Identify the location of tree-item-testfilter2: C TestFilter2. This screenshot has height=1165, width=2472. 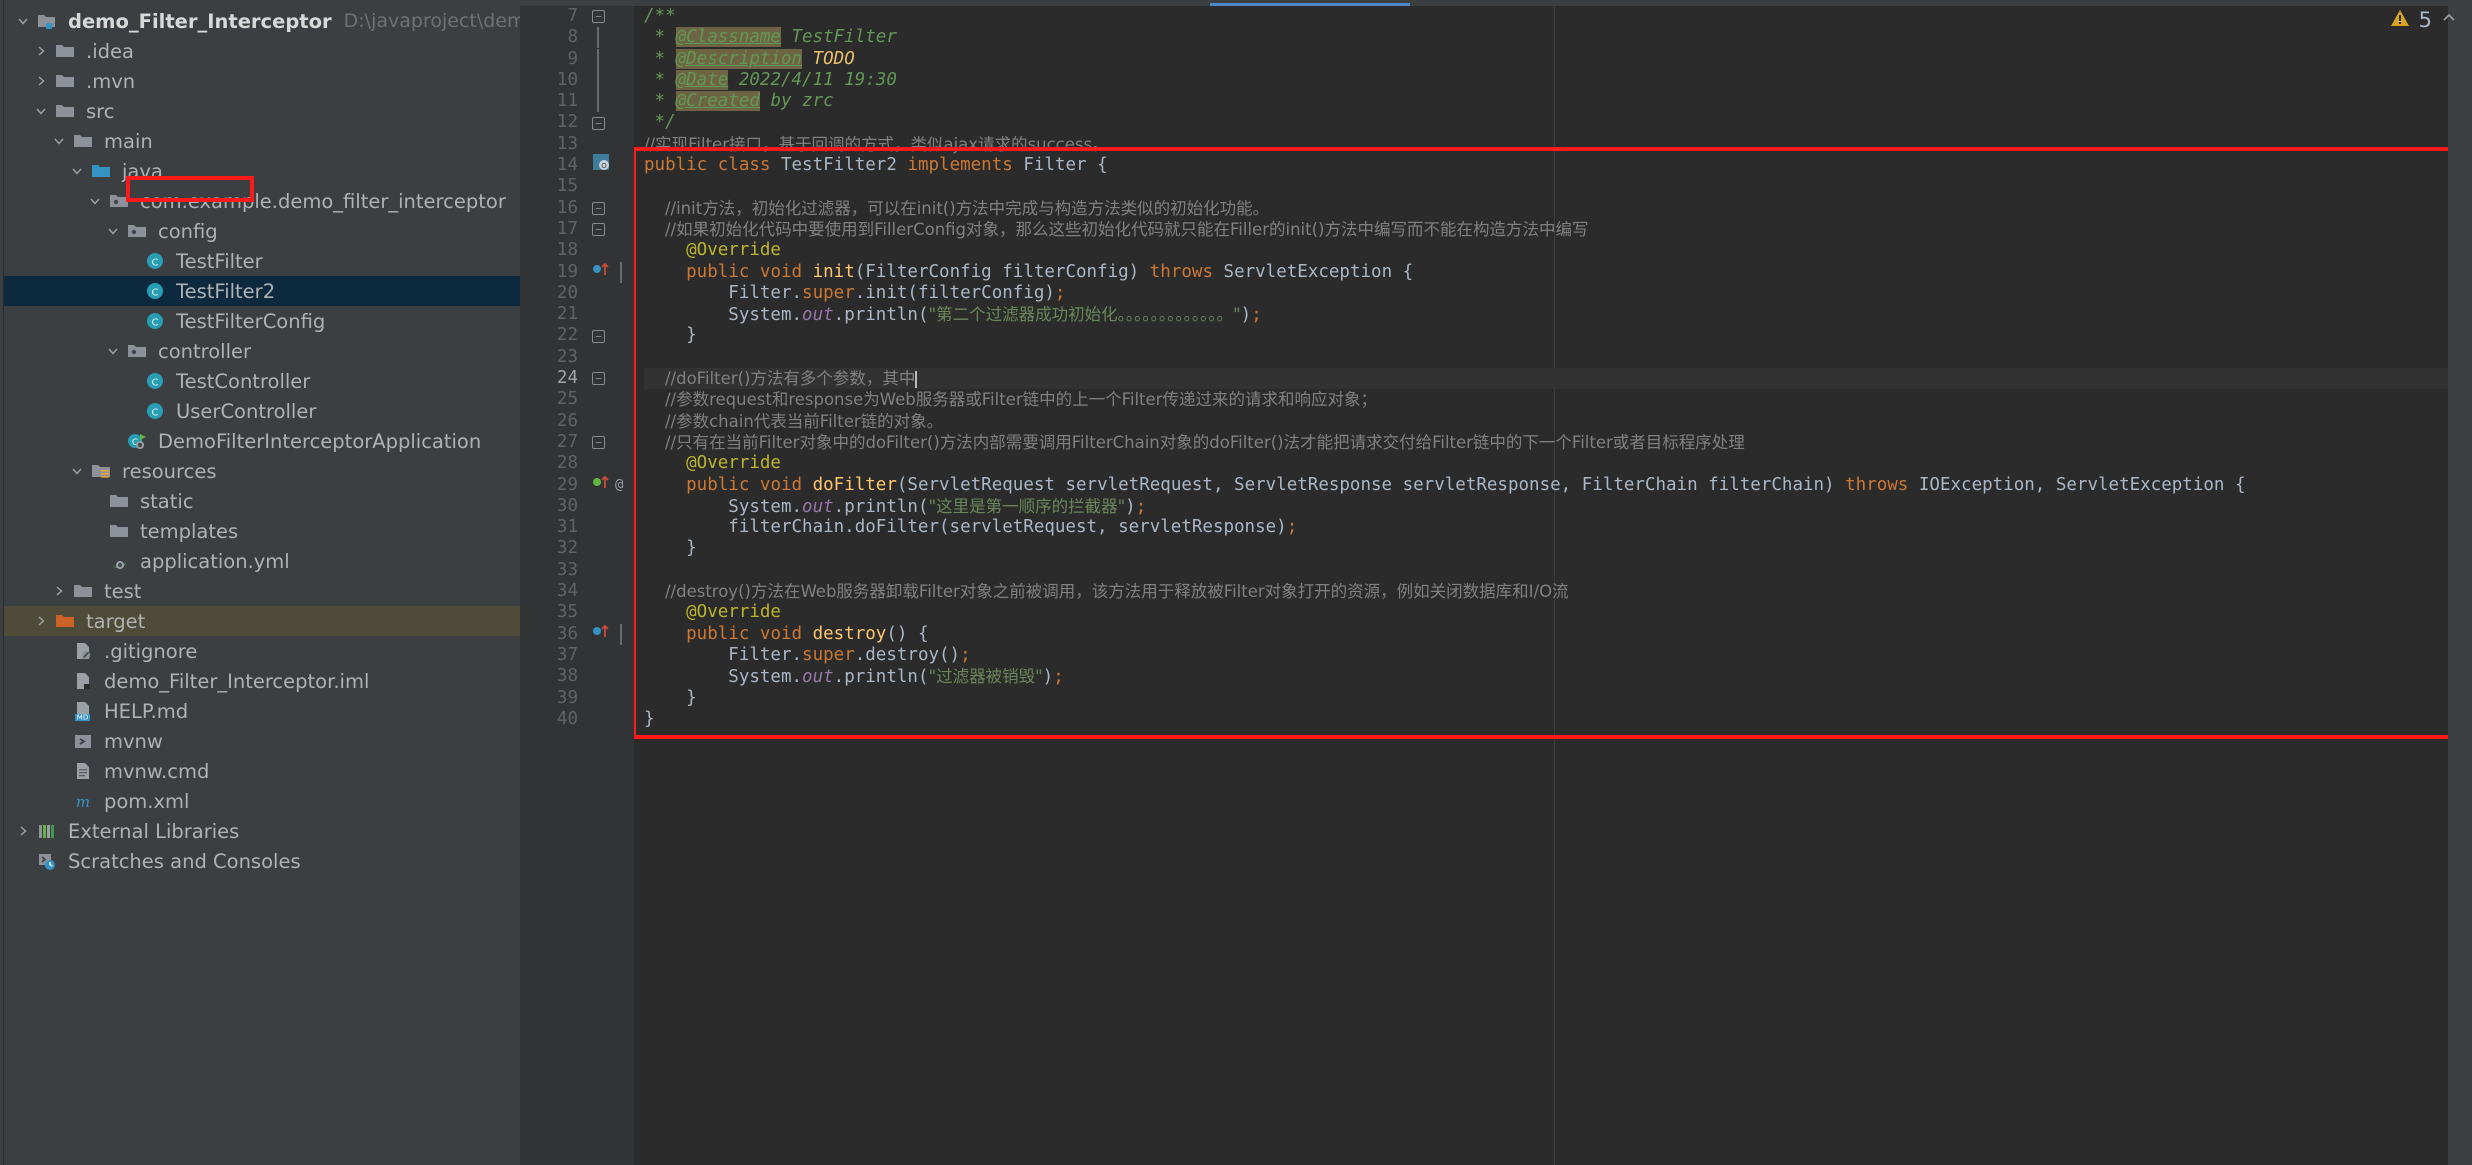
(262, 291).